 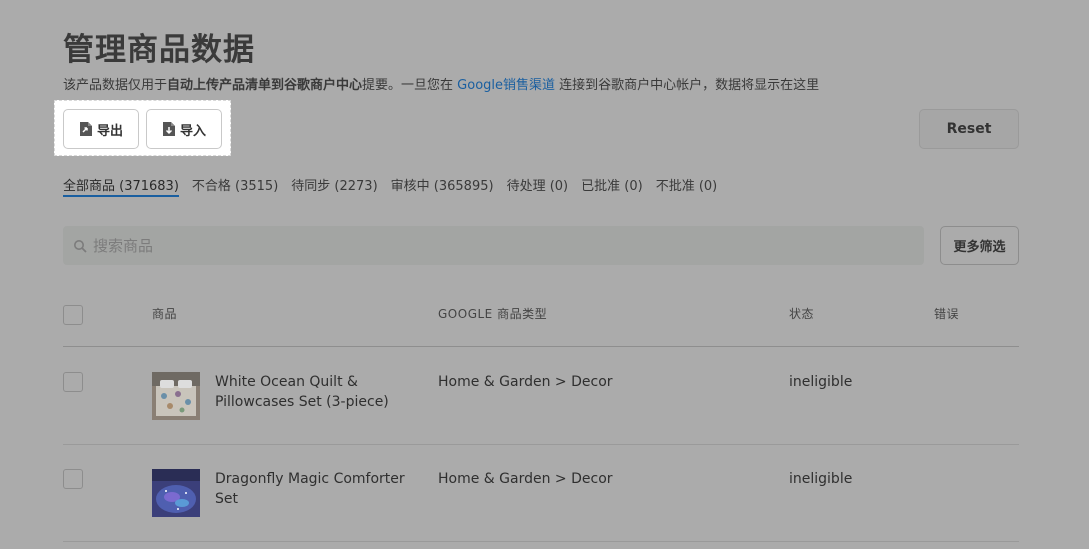 What do you see at coordinates (115, 85) in the screenshot?
I see `subtitle-prefix: 该产品数据仅用于` at bounding box center [115, 85].